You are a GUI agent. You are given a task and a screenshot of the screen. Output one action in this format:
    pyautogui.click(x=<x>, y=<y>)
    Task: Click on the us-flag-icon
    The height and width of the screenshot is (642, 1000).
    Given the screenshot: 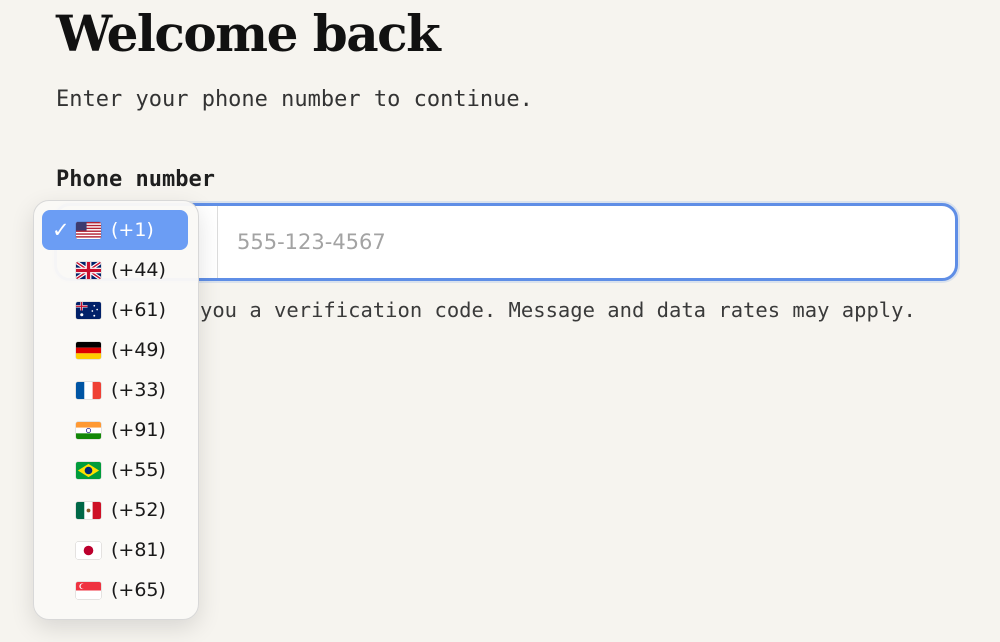 What is the action you would take?
    pyautogui.click(x=88, y=230)
    